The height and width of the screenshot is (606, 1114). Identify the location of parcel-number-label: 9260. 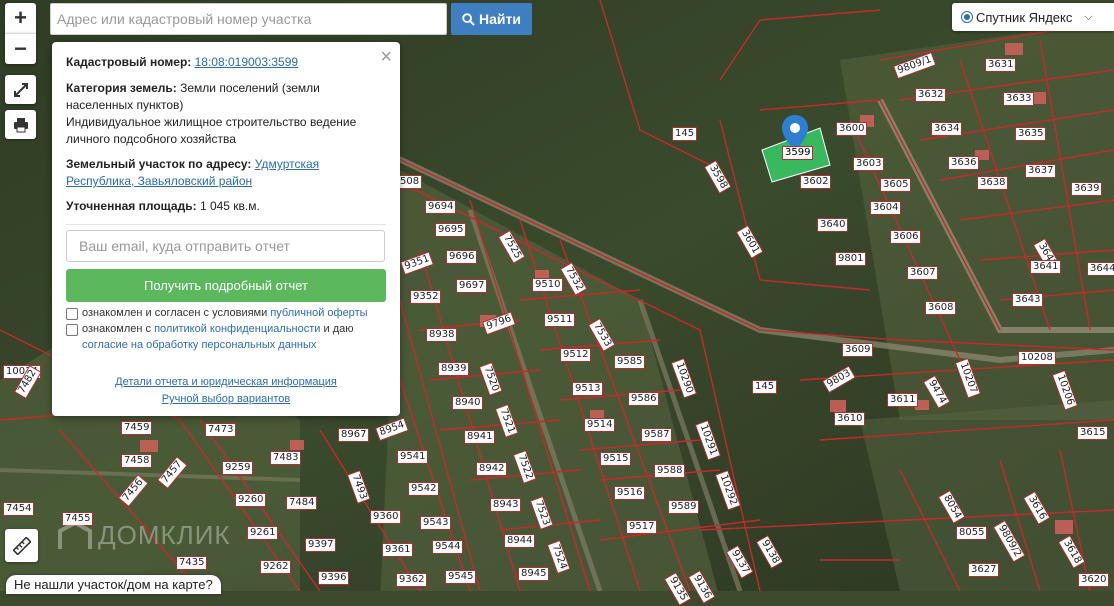
(251, 500).